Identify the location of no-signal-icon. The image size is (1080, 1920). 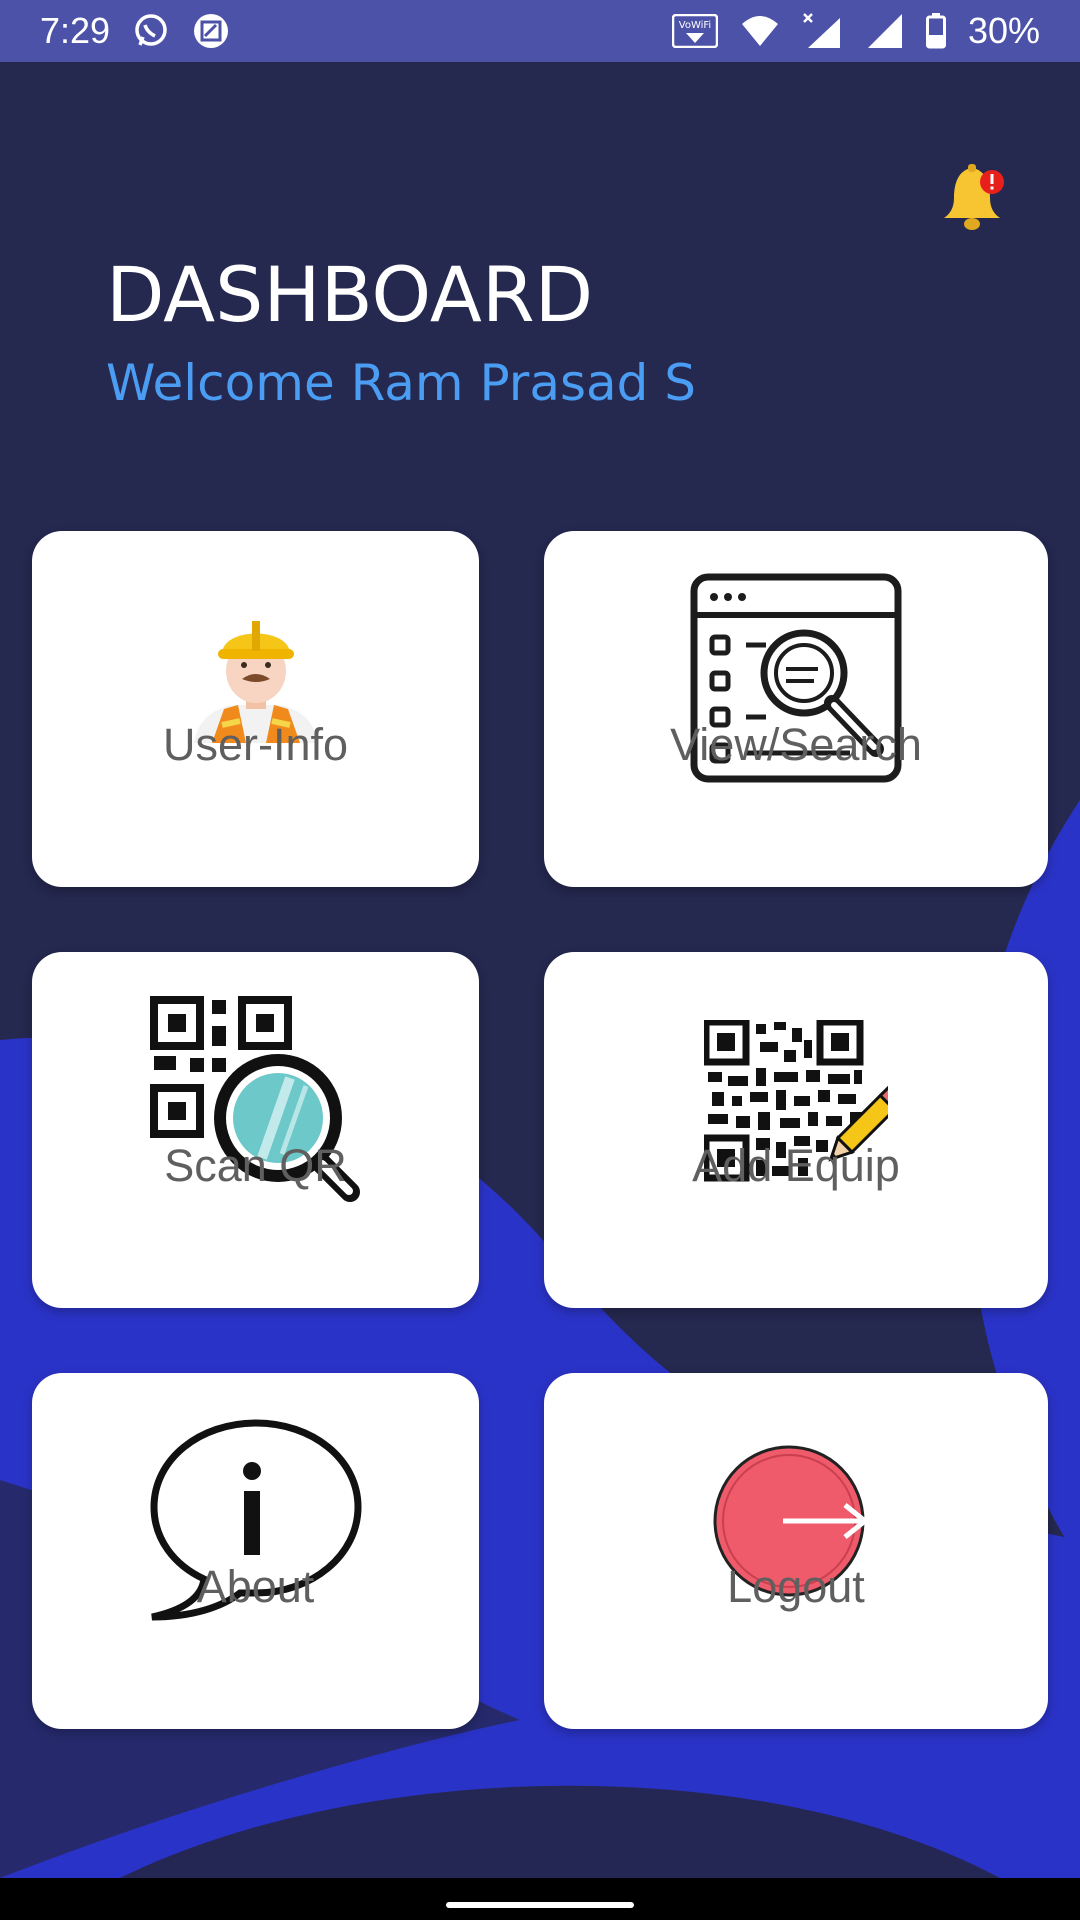
(822, 31).